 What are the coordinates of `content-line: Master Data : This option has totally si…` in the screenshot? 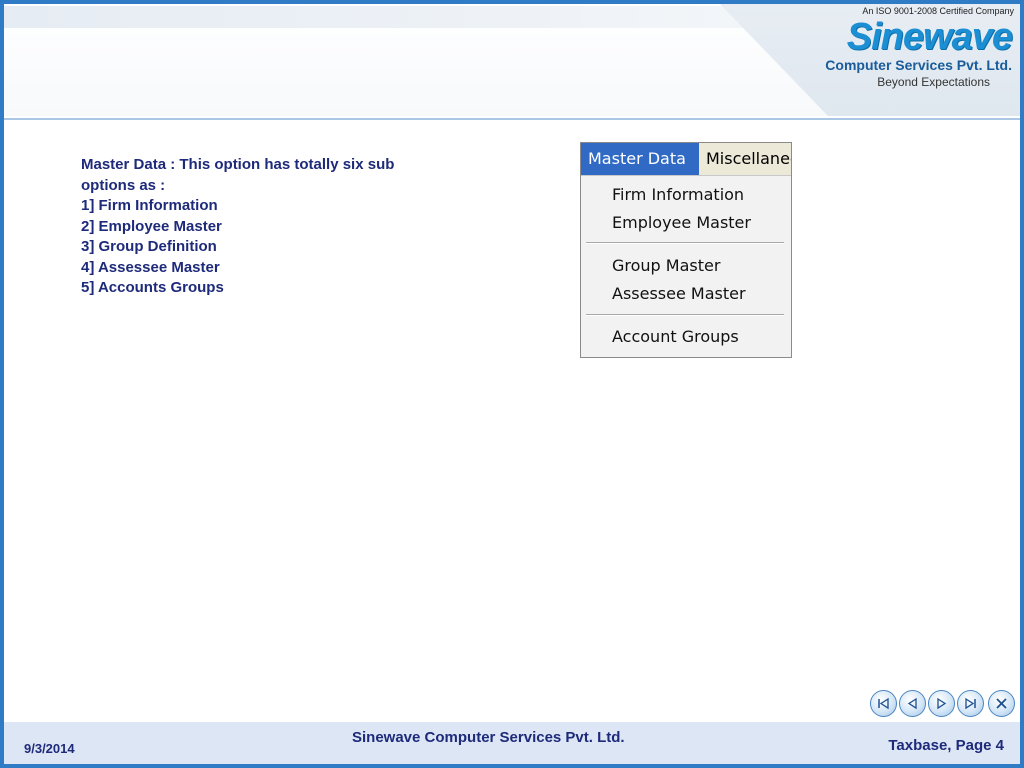 It's located at (238, 164).